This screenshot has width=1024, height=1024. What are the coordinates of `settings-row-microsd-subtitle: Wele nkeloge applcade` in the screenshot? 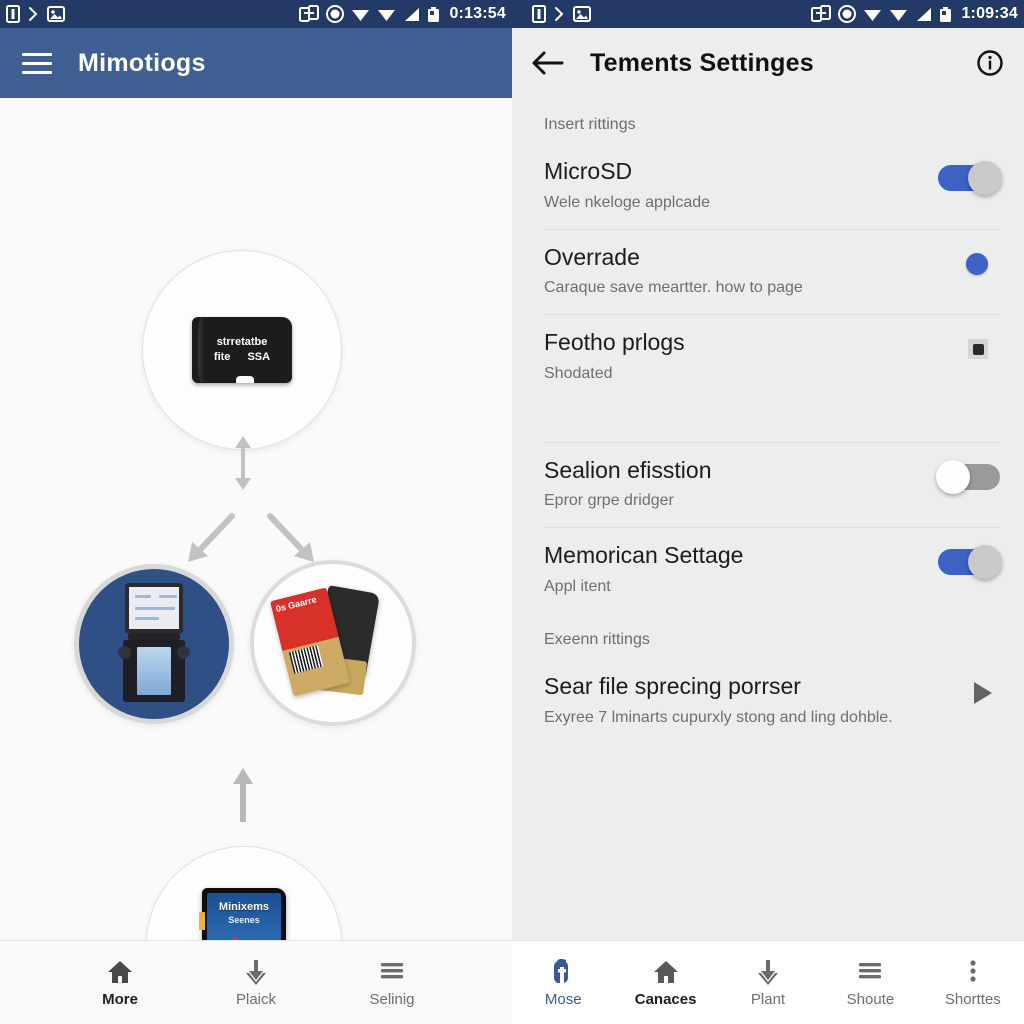 It's located at (627, 202).